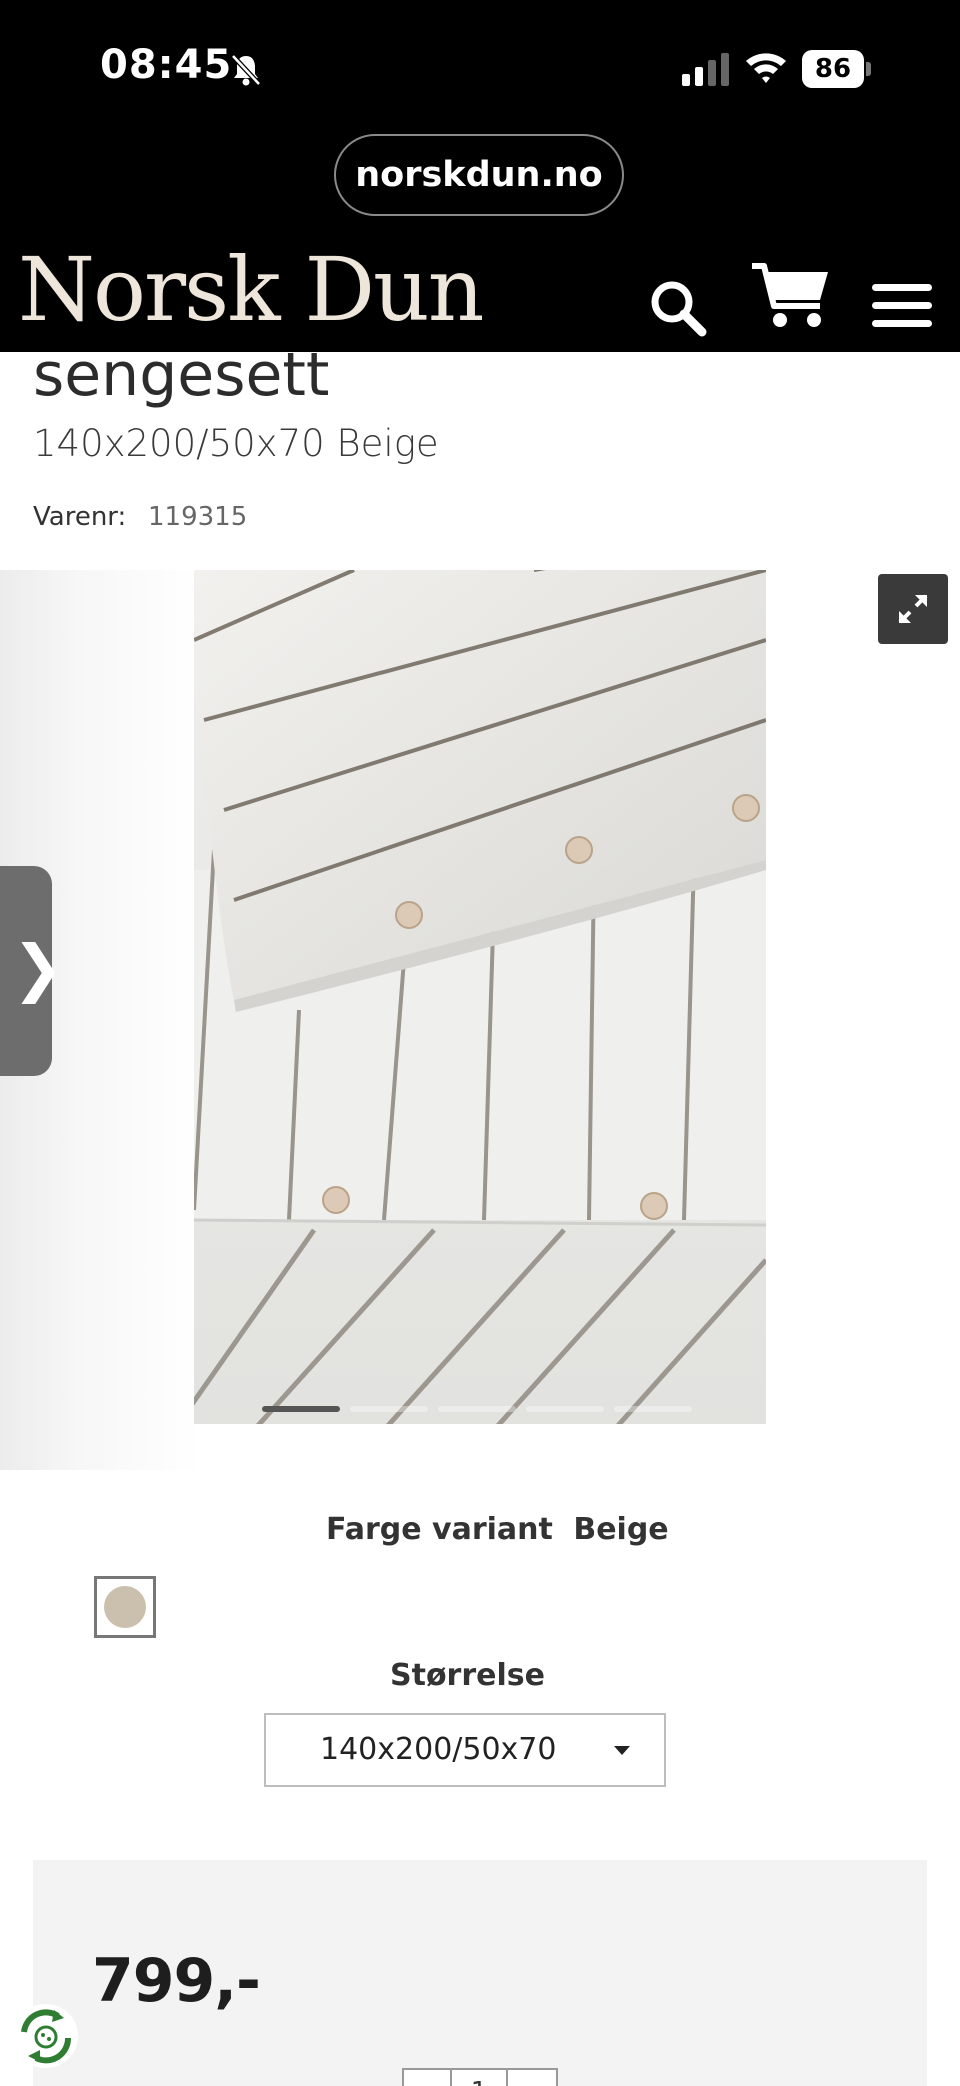  I want to click on hamburger-menu-icon, so click(902, 306).